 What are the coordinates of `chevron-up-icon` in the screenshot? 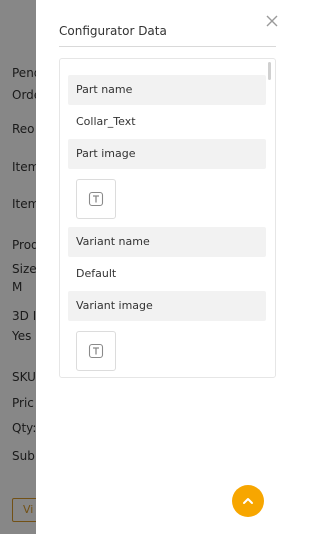 It's located at (248, 501).